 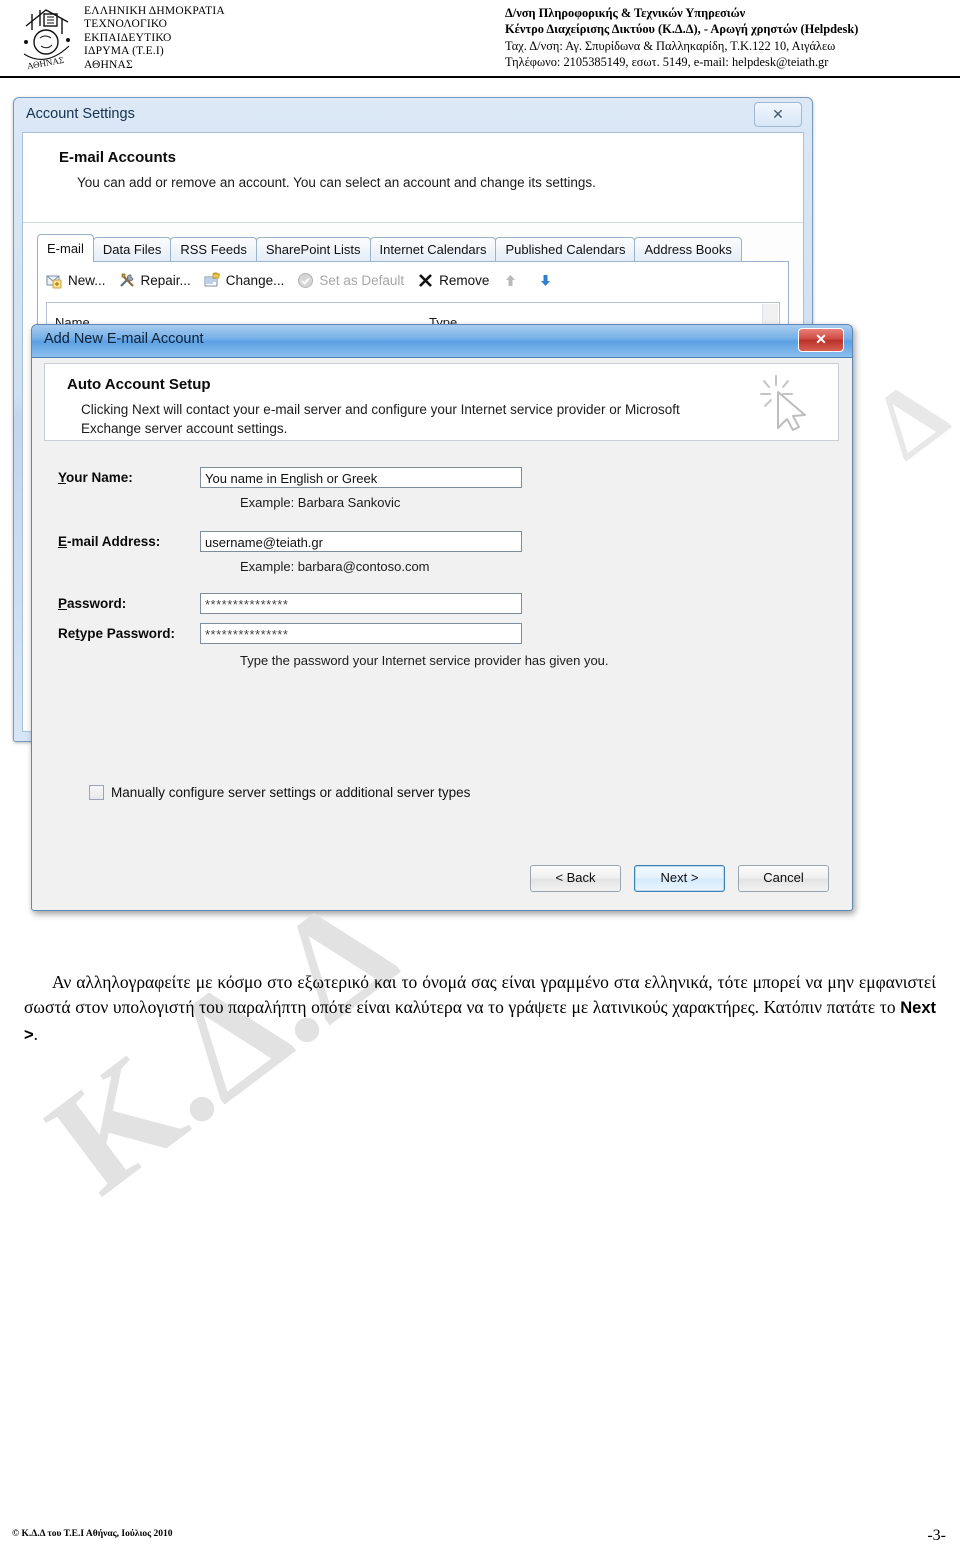 What do you see at coordinates (124, 339) in the screenshot?
I see `add-account-title: Add New E-mail Account` at bounding box center [124, 339].